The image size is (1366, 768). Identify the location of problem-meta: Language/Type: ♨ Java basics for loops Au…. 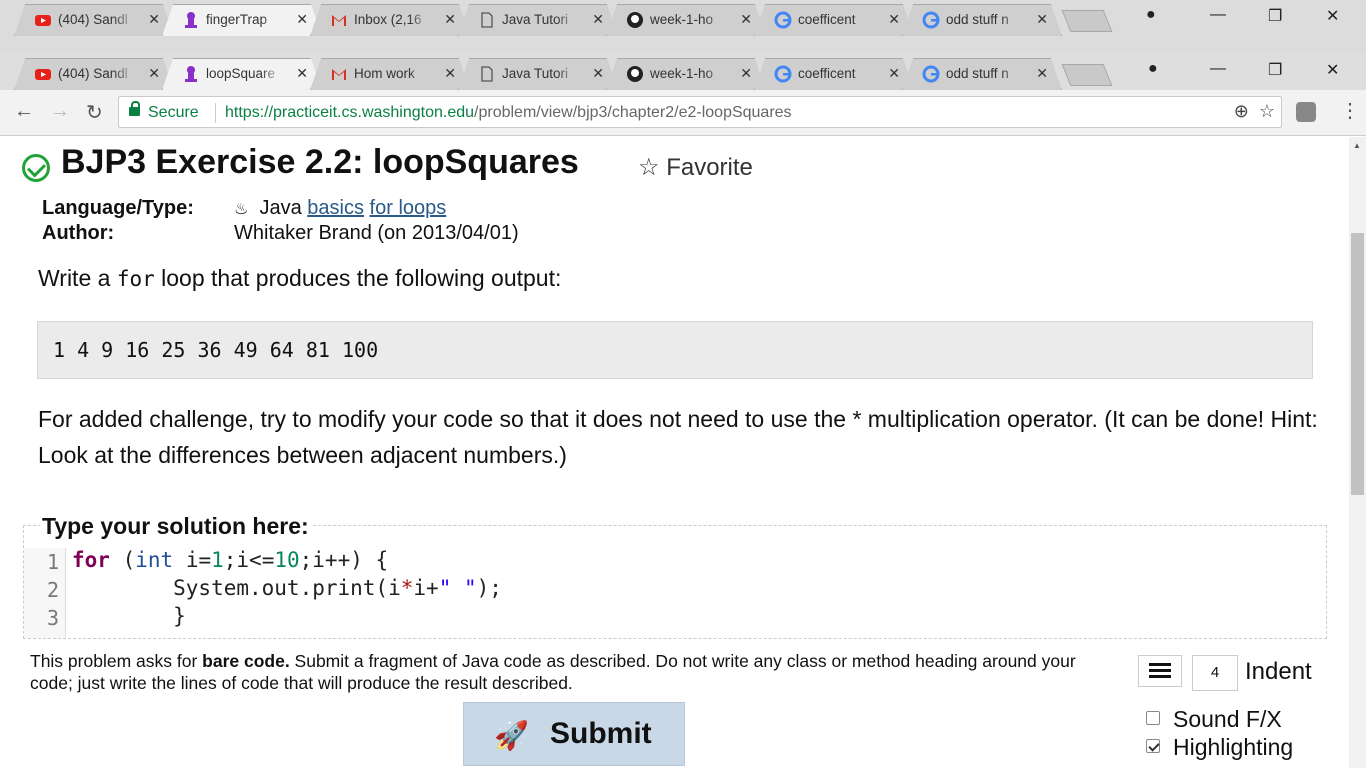
(280, 222).